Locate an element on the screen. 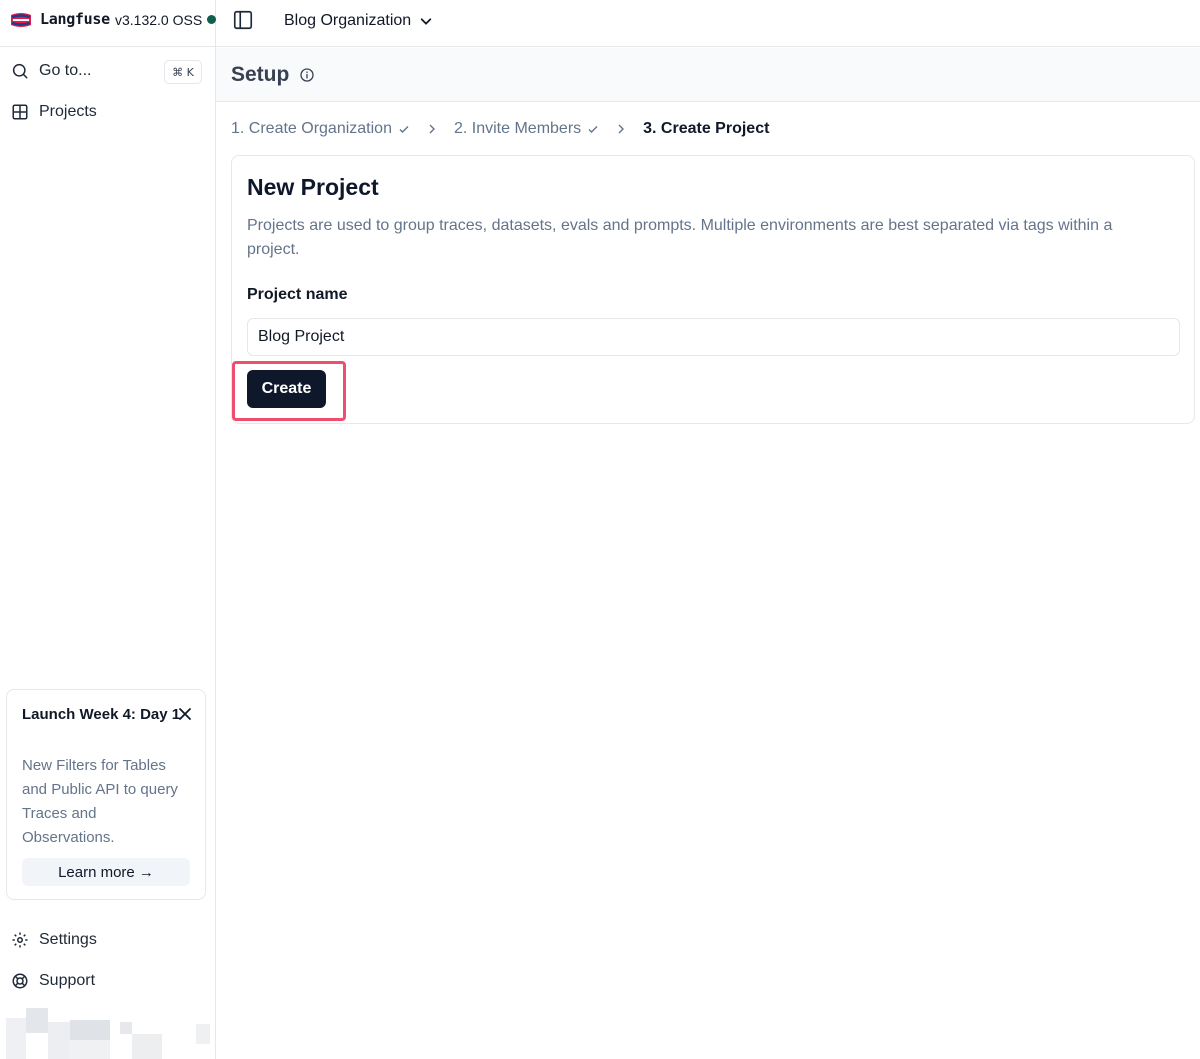 Image resolution: width=1200 pixels, height=1059 pixels. info-icon is located at coordinates (307, 75).